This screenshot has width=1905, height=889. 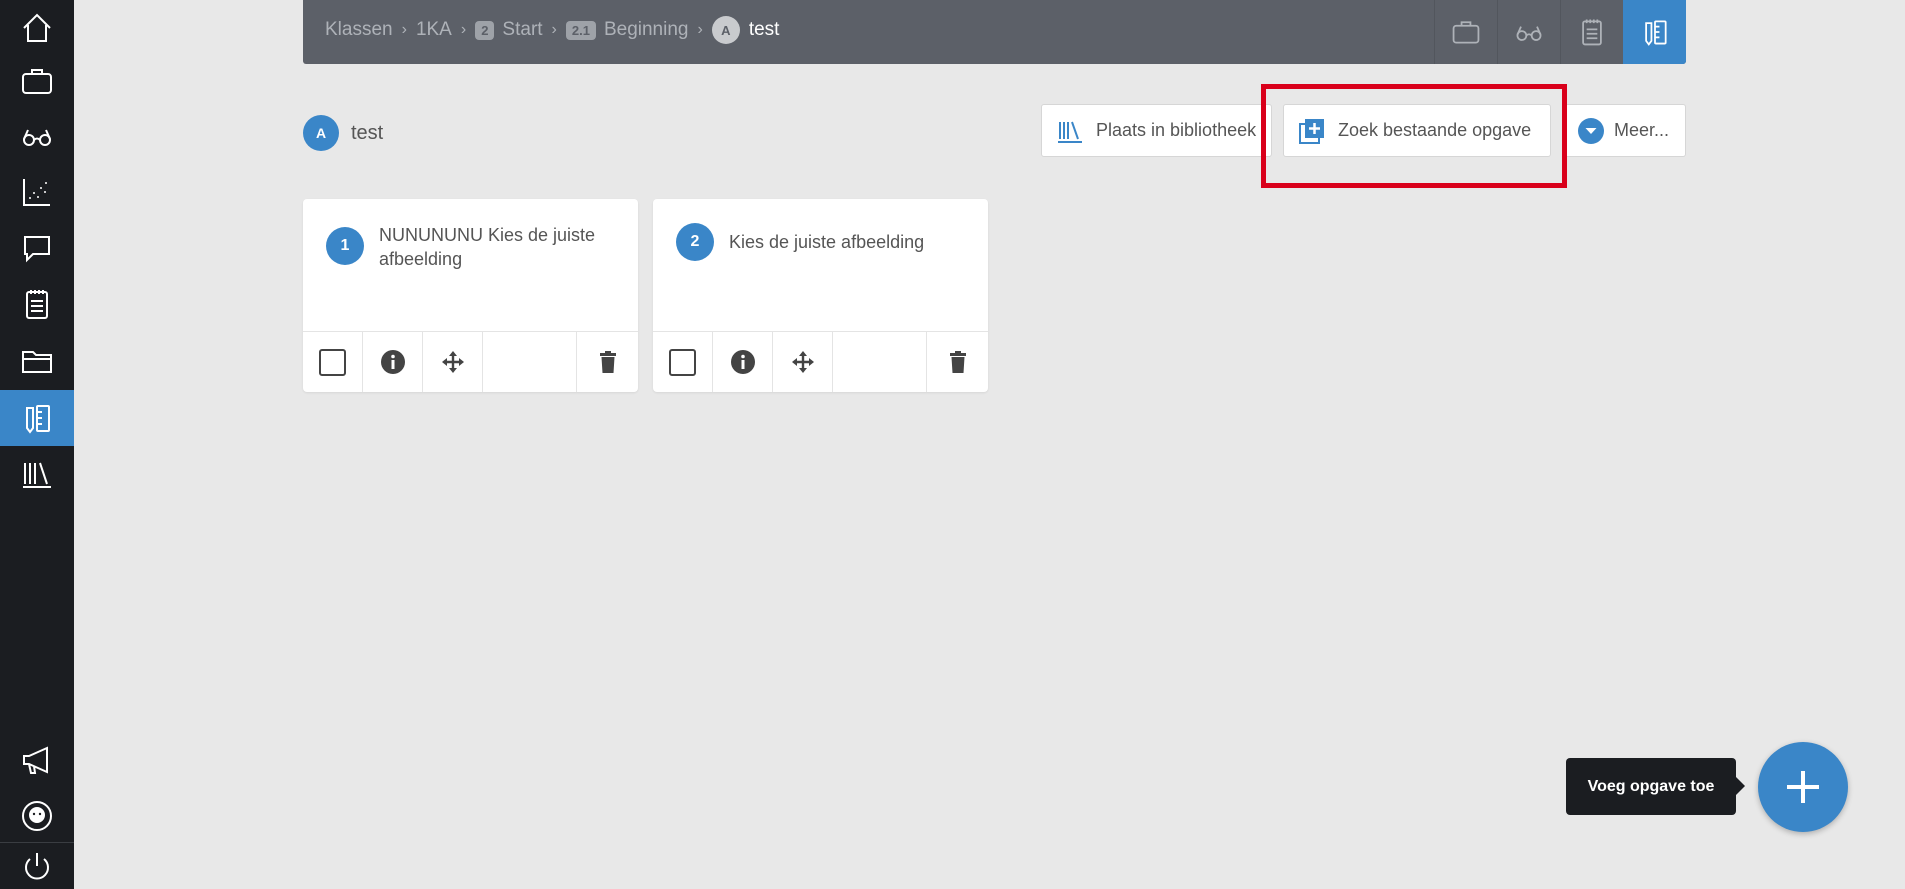 What do you see at coordinates (485, 30) in the screenshot?
I see `chapter-badge: 2` at bounding box center [485, 30].